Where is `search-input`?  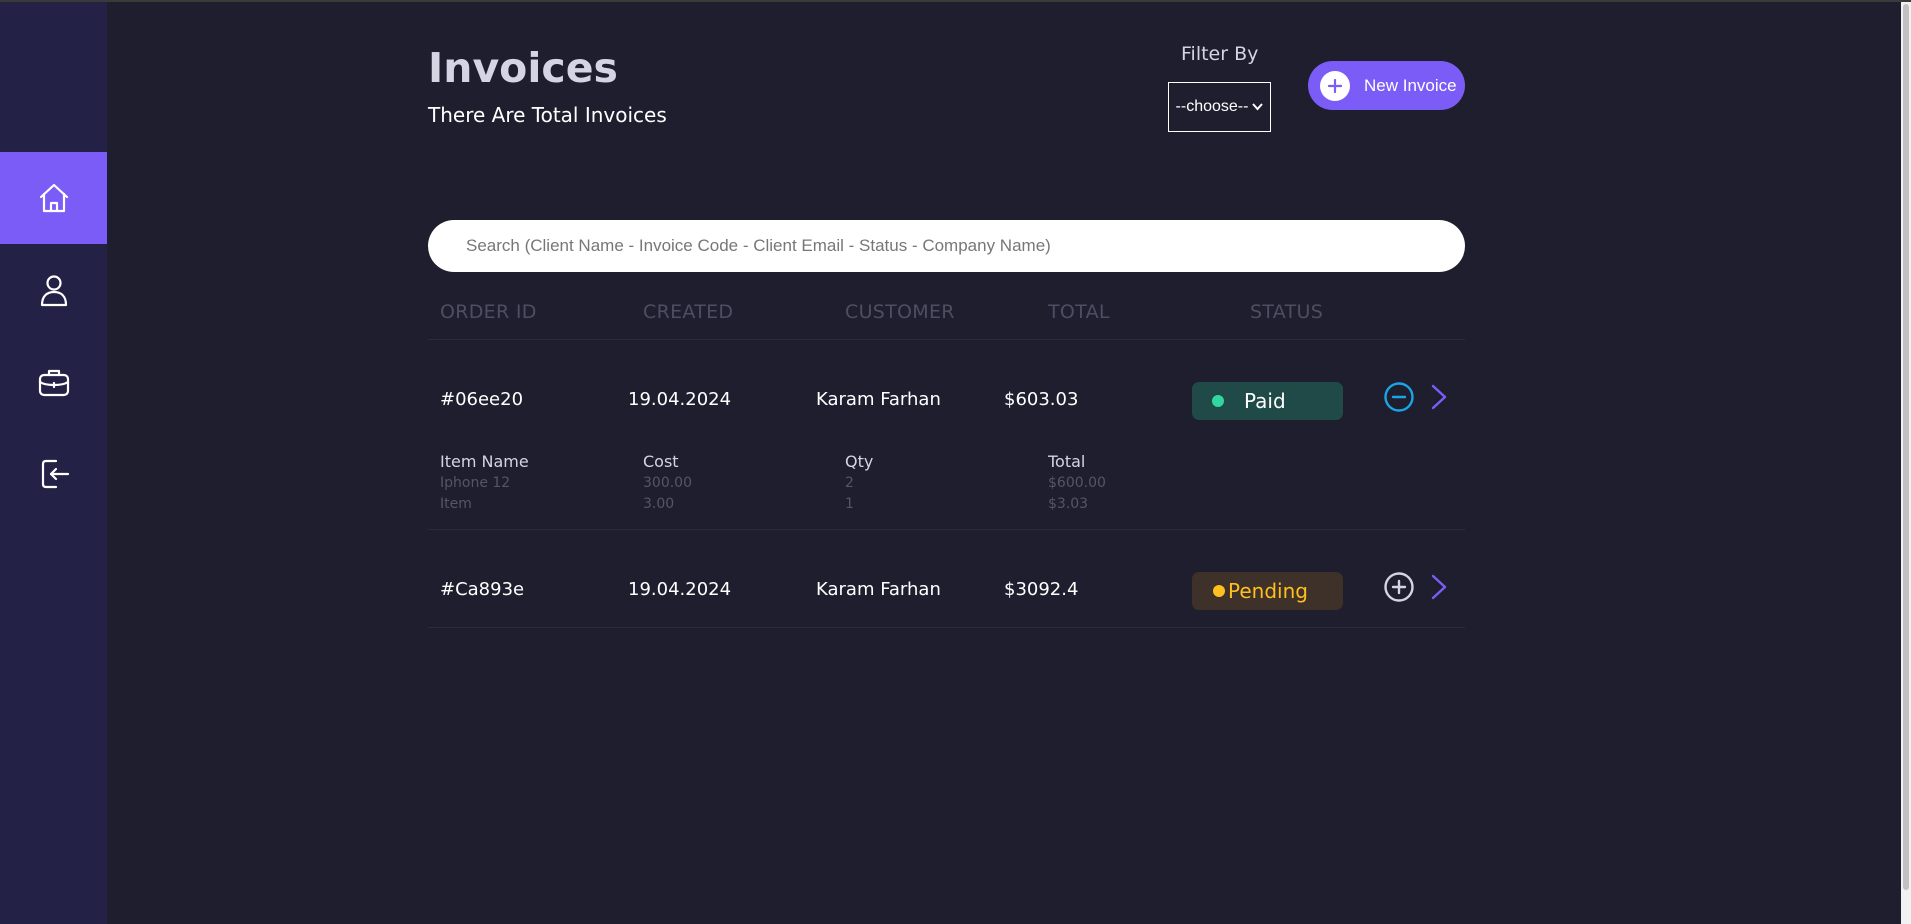 search-input is located at coordinates (946, 246).